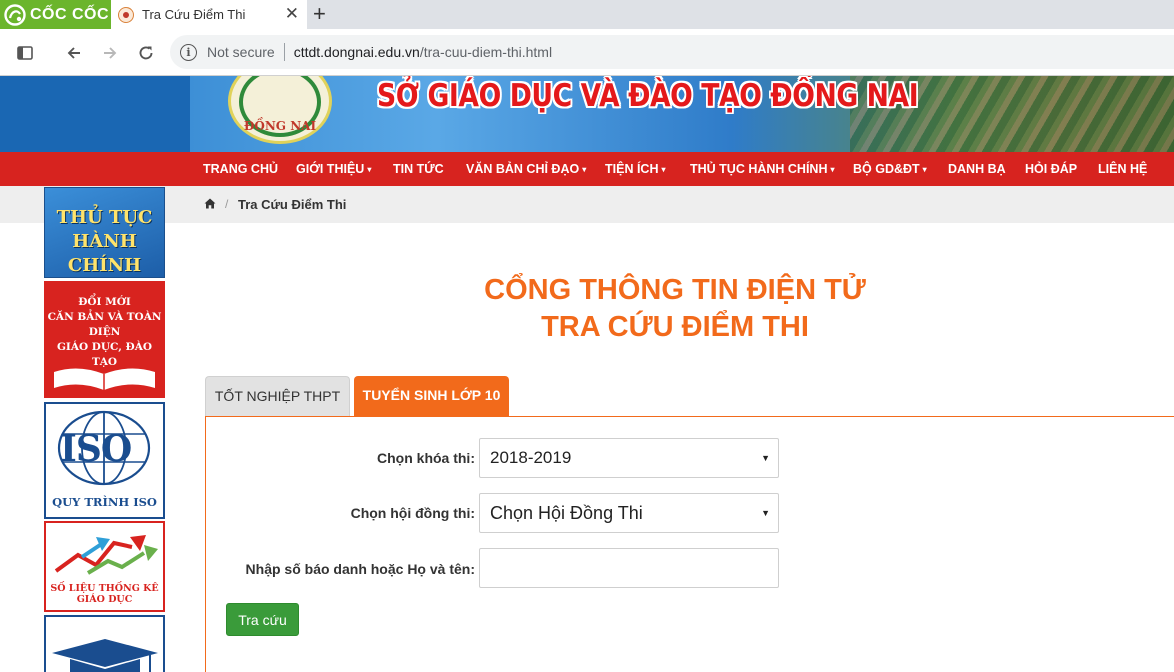  I want to click on close-tab-icon: ✕, so click(292, 14).